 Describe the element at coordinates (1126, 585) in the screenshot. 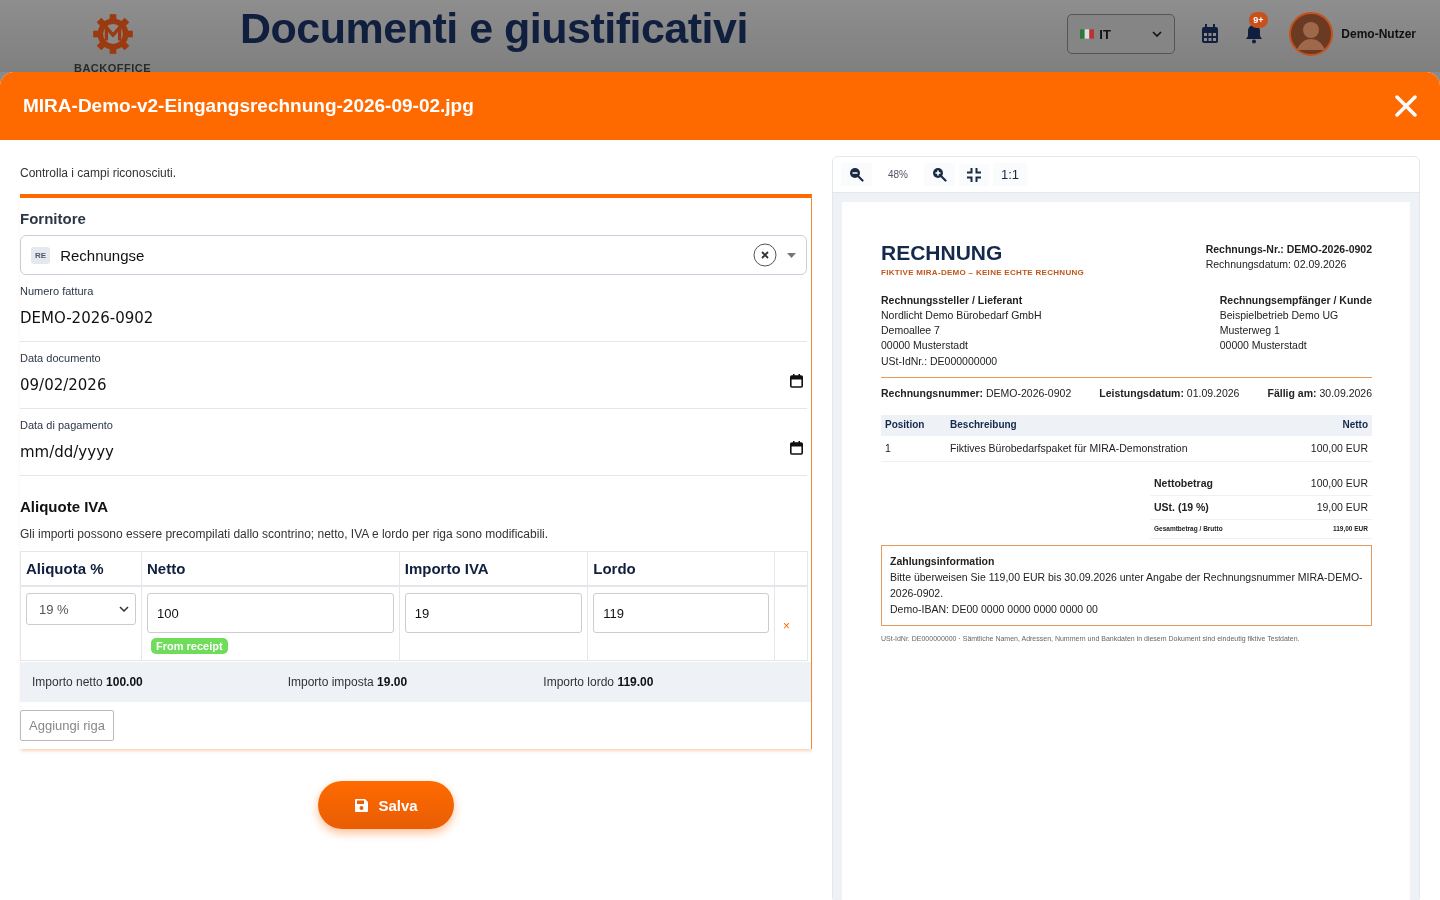

I see `payment-text: Bitte überweisen Sie 119,00 EUR bis 30.09.2026 unter Angabe der Rechnungsnummer MIRA-DEMO-2026-0902.` at that location.